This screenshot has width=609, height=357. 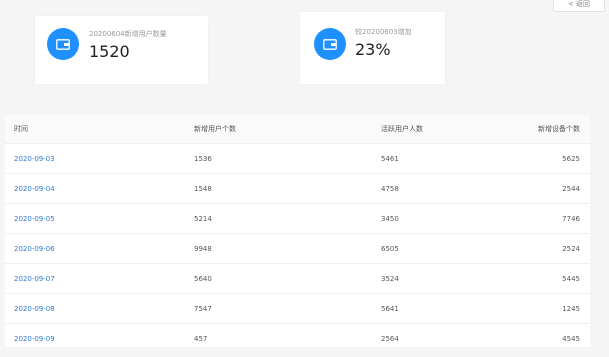 I want to click on row-date-link: 2020-09-08, so click(x=34, y=309).